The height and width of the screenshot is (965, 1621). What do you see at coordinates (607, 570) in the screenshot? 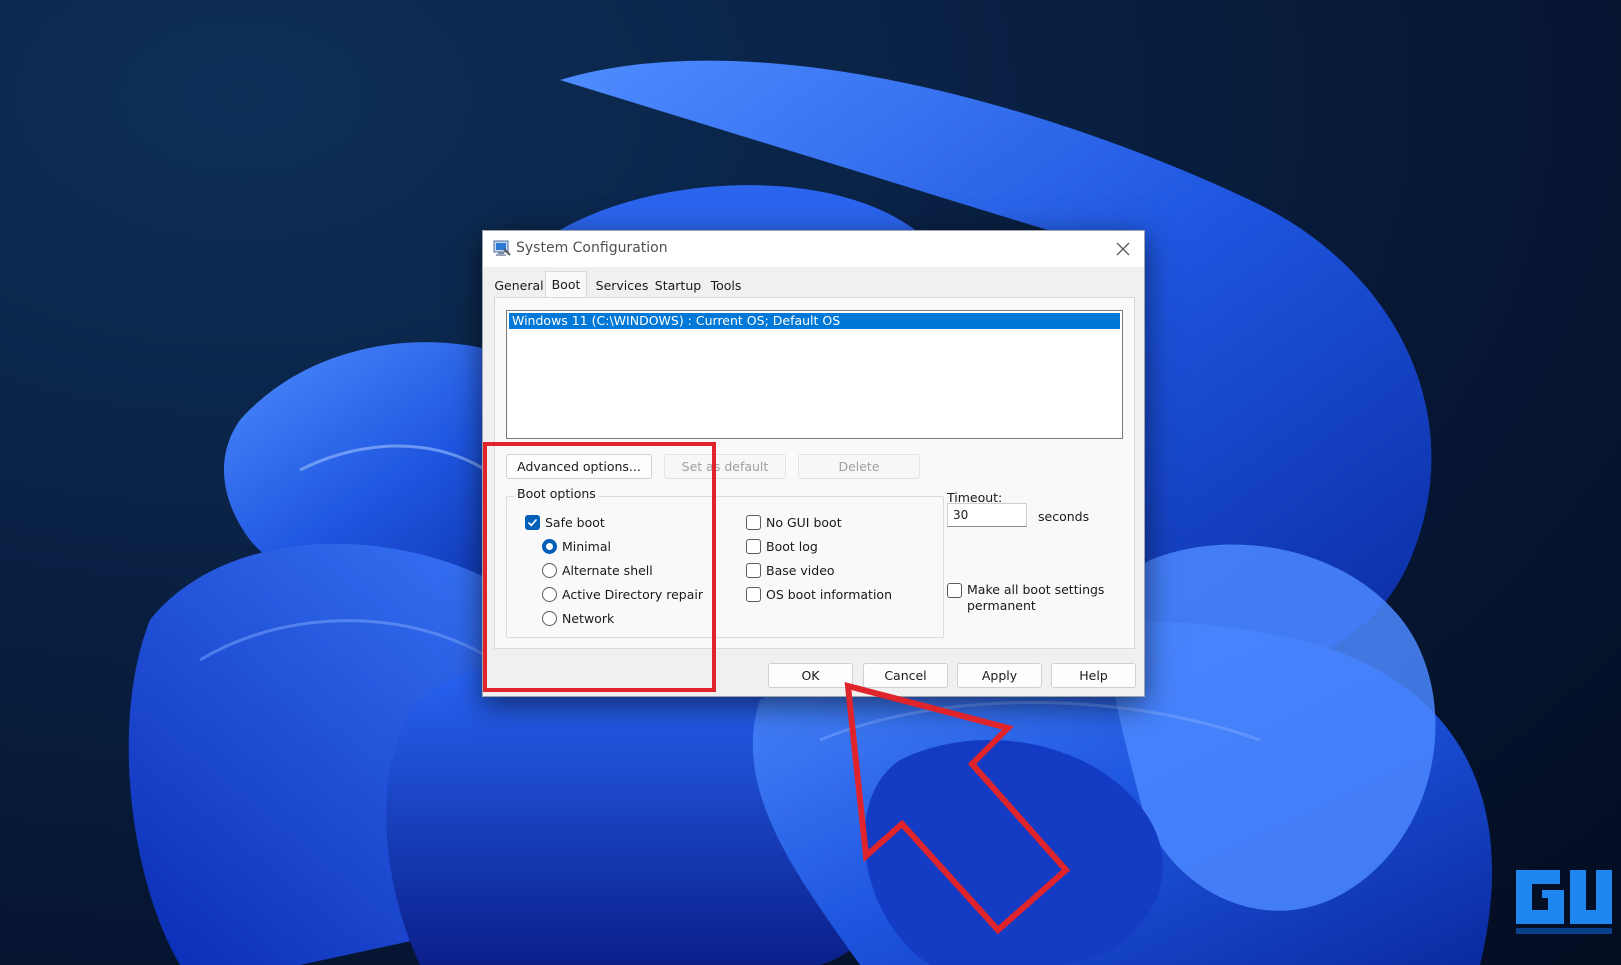
I see `radio-alternate-shell-label: Alternate shell` at bounding box center [607, 570].